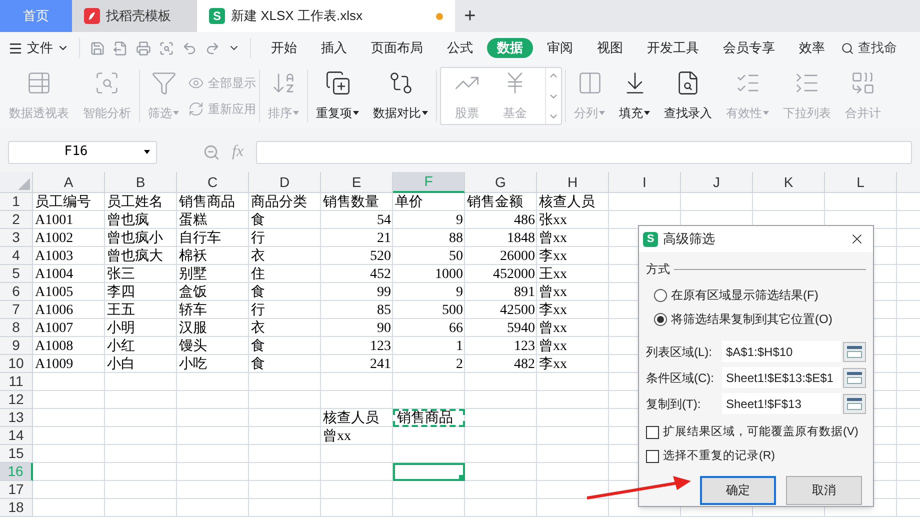  I want to click on column-header: I, so click(645, 182).